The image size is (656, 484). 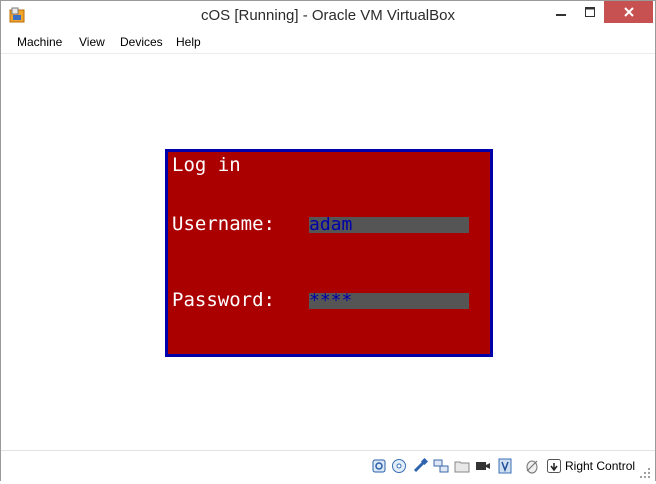 What do you see at coordinates (141, 42) in the screenshot?
I see `menu-devices: Devices` at bounding box center [141, 42].